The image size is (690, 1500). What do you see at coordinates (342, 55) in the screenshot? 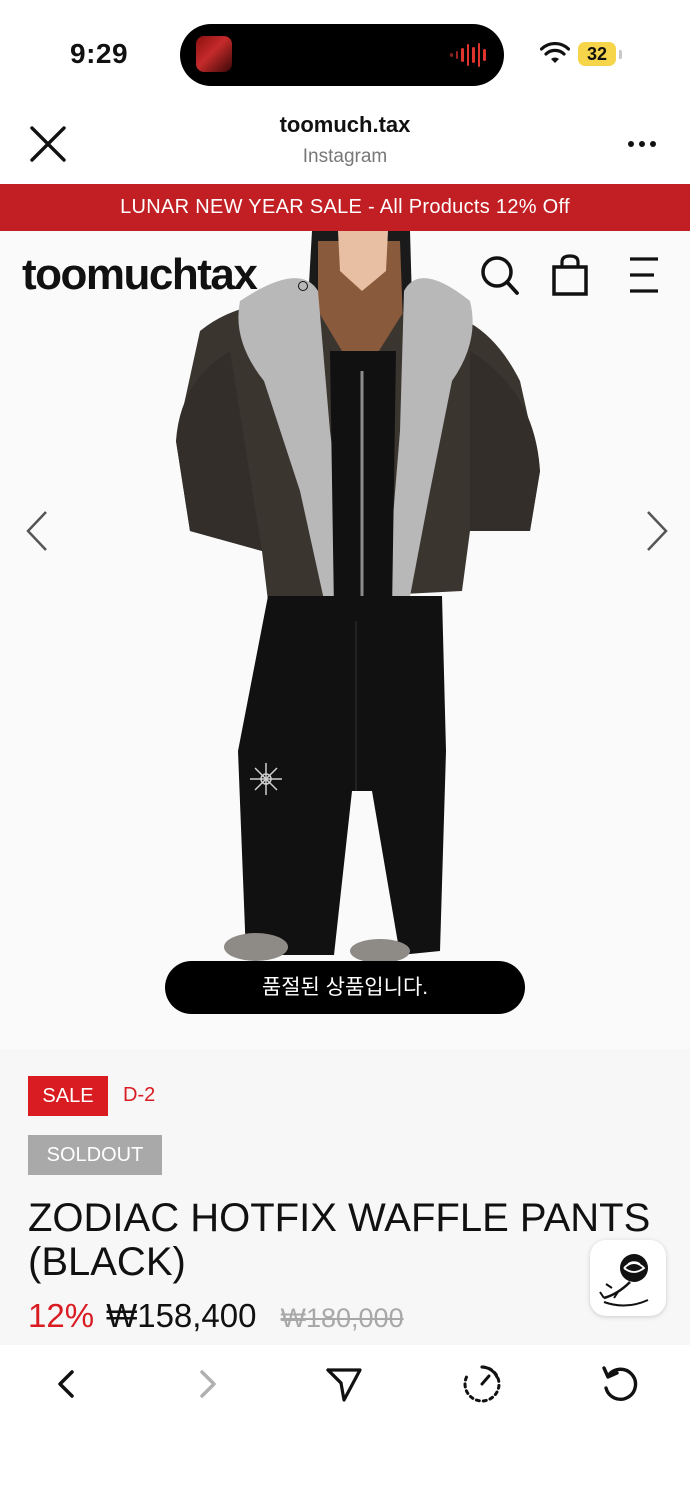
I see `dynamic-island` at bounding box center [342, 55].